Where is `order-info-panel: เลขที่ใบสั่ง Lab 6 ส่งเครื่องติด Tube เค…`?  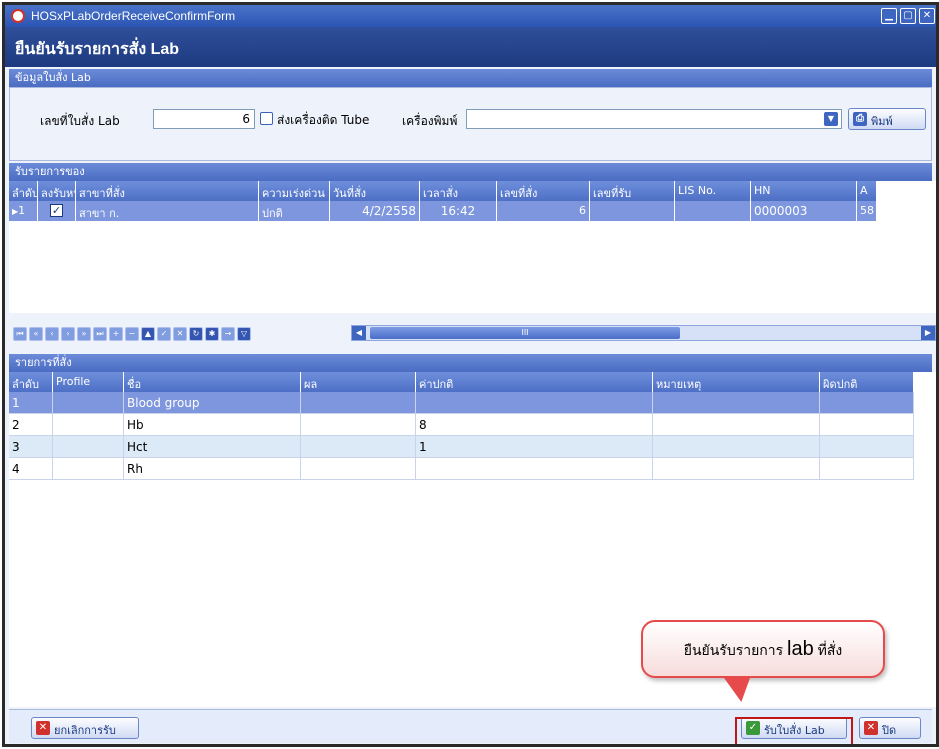
order-info-panel: เลขที่ใบสั่ง Lab 6 ส่งเครื่องติด Tube เค… is located at coordinates (470, 124).